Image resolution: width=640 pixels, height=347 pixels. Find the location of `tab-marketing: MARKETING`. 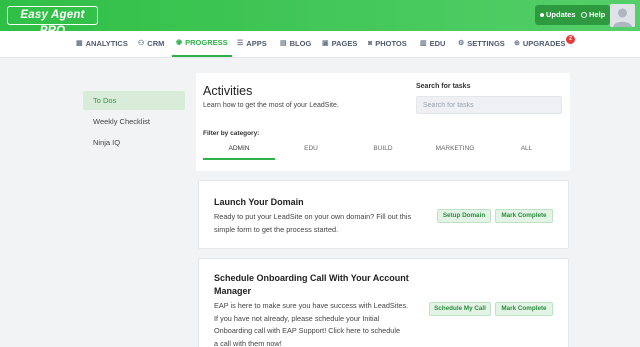

tab-marketing: MARKETING is located at coordinates (455, 150).